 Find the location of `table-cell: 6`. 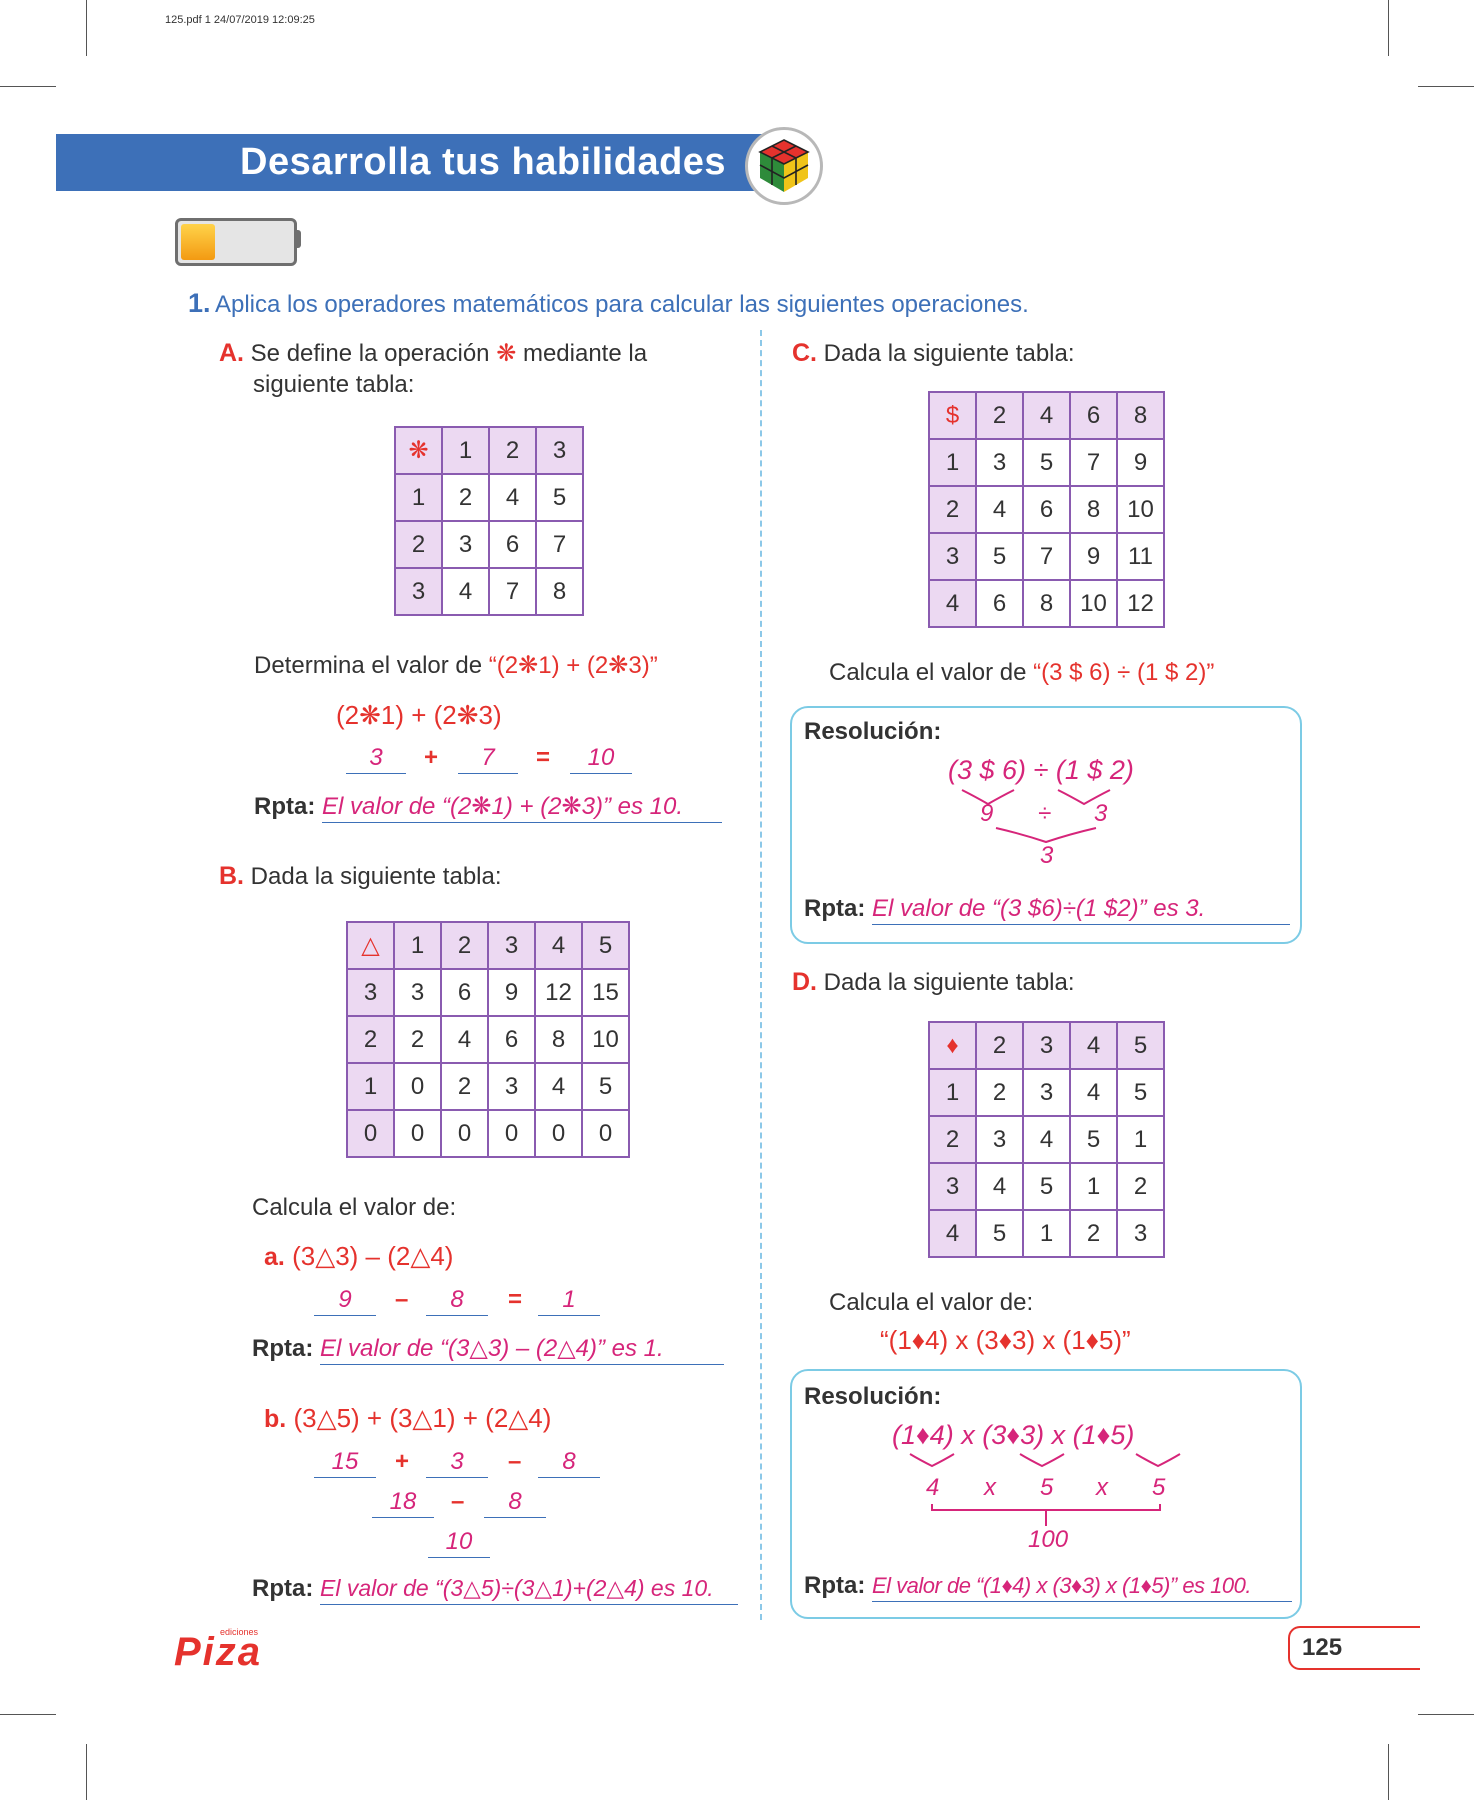

table-cell: 6 is located at coordinates (511, 1039).